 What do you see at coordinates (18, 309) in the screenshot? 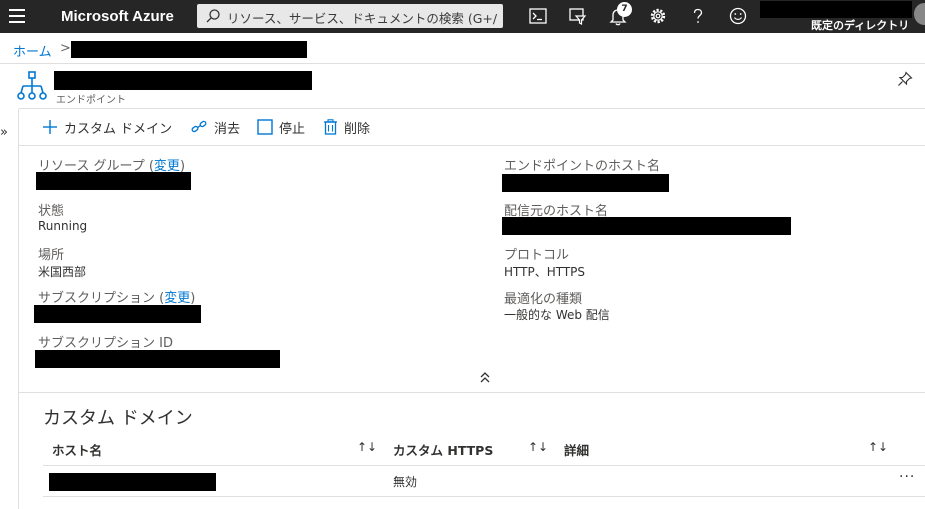
I see `panel-divider` at bounding box center [18, 309].